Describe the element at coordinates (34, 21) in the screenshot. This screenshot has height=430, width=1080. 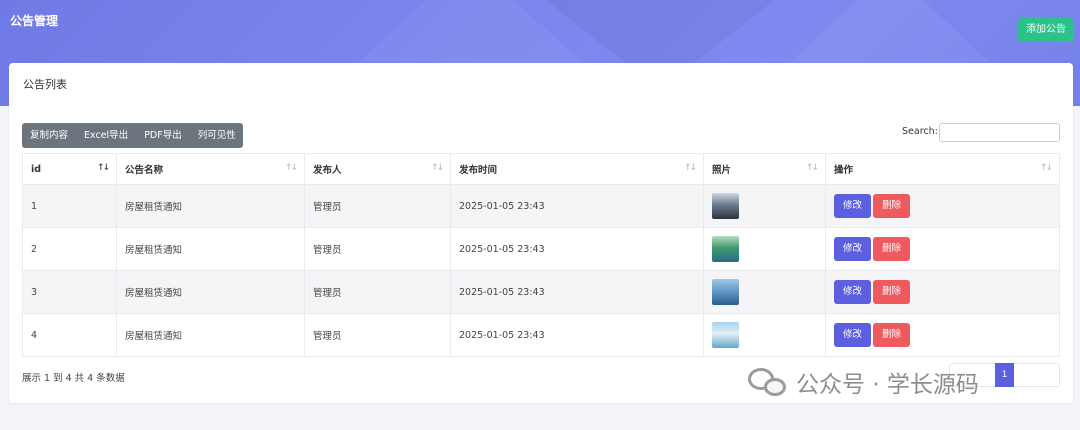
I see `page-title: 公告管理` at that location.